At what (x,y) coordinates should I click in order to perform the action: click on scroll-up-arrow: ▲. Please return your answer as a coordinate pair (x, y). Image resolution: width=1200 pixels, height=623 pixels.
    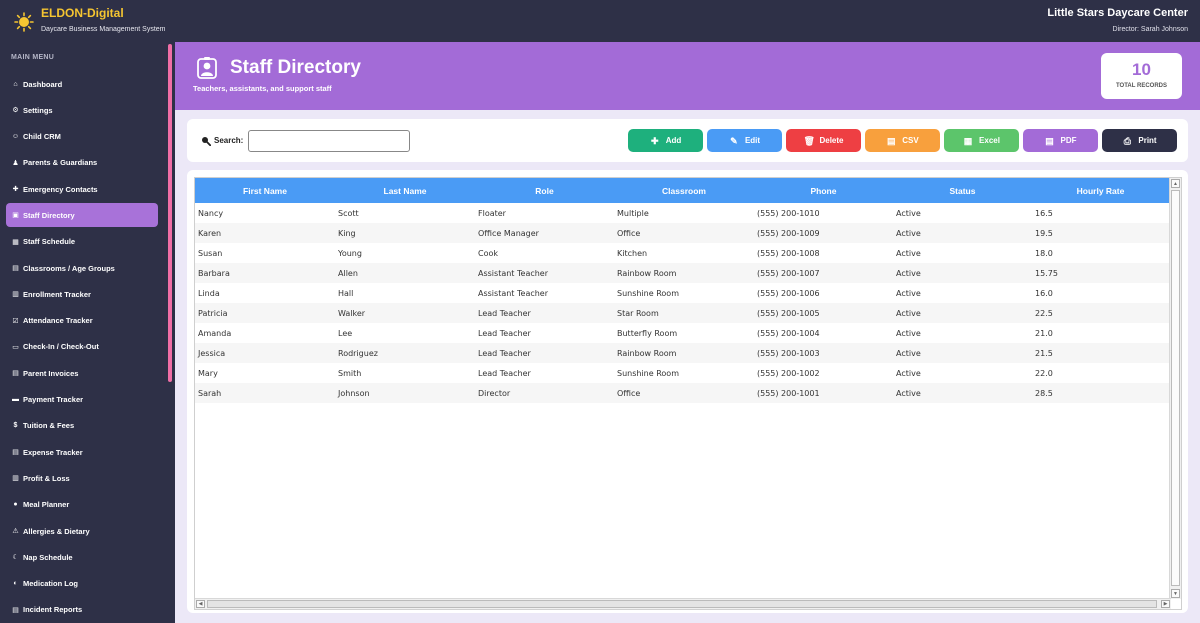
    Looking at the image, I should click on (1175, 183).